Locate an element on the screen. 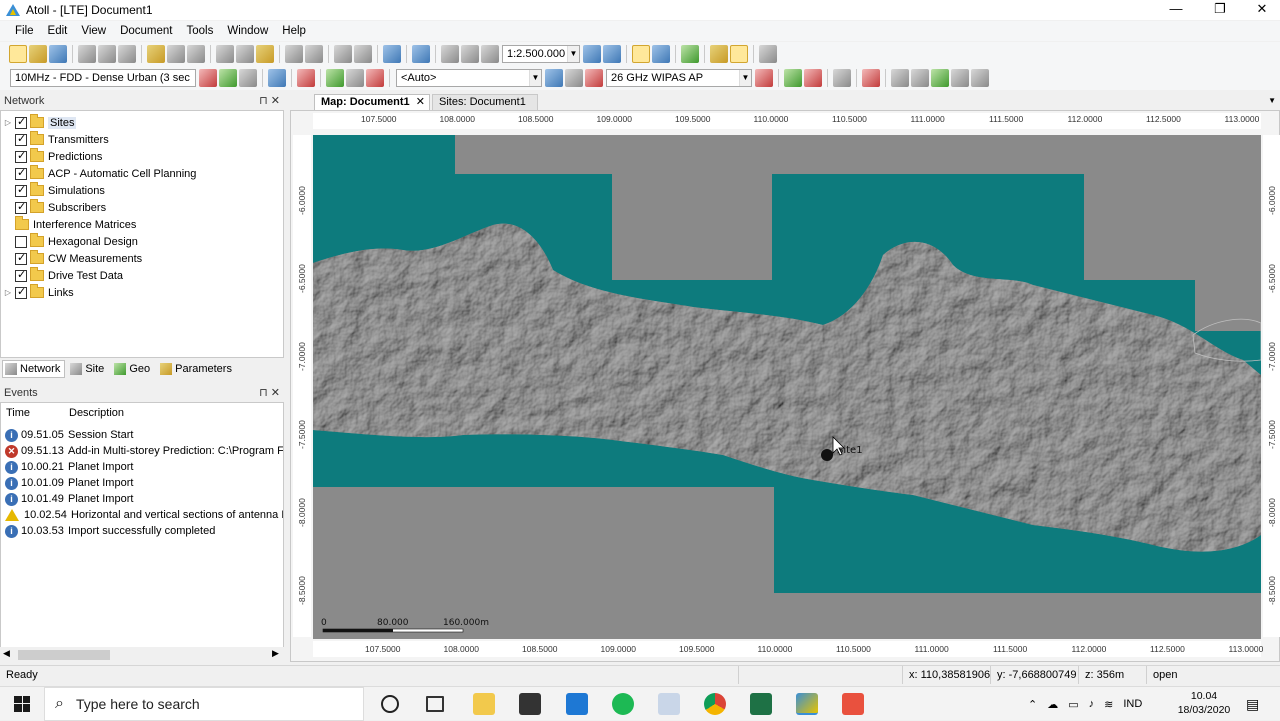 The image size is (1280, 721). tool-measure-icon is located at coordinates (920, 78).